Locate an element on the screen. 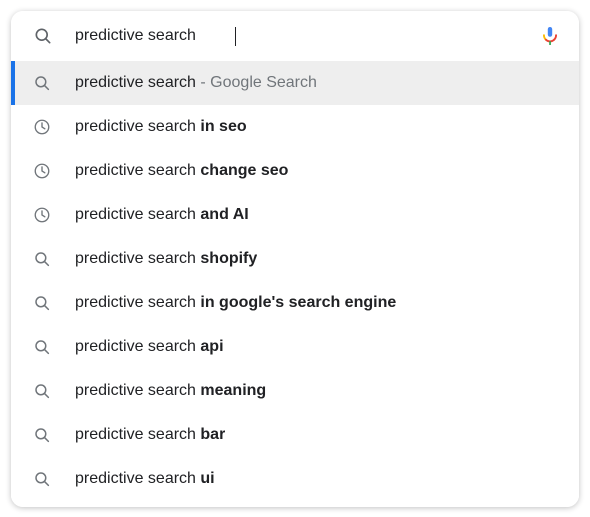 This screenshot has width=590, height=517. suggestion-completion: change seo is located at coordinates (244, 170).